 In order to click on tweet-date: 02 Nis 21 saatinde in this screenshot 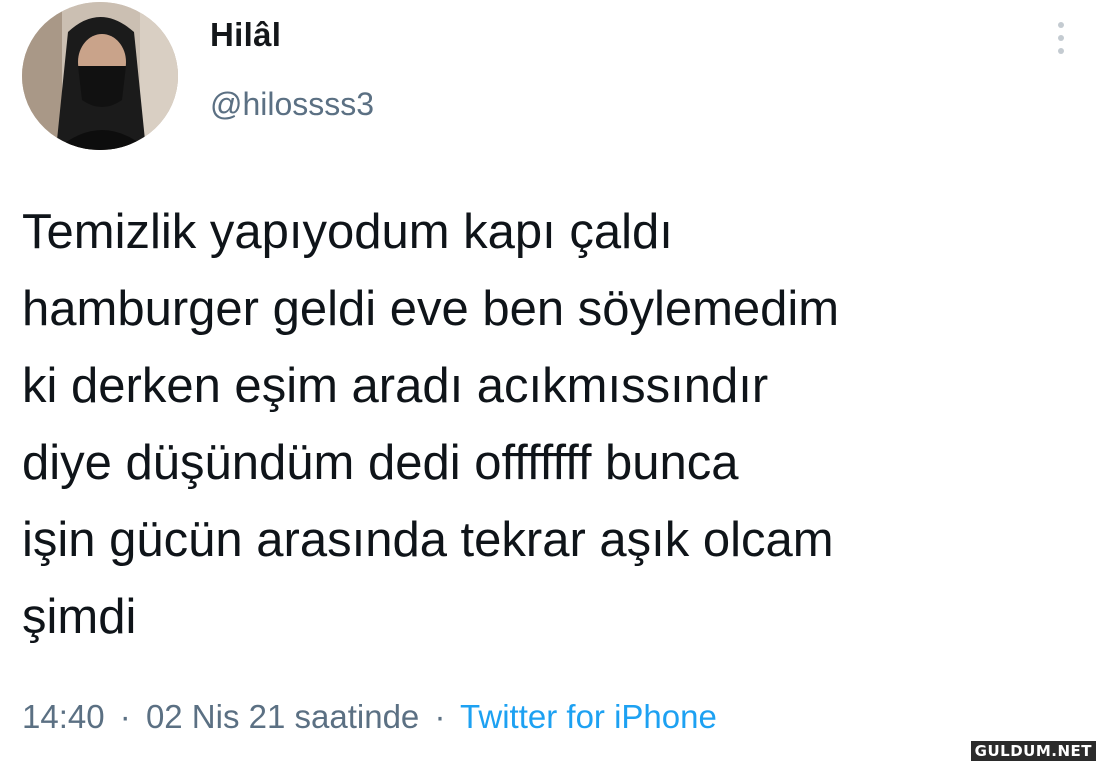, I will do `click(282, 716)`.